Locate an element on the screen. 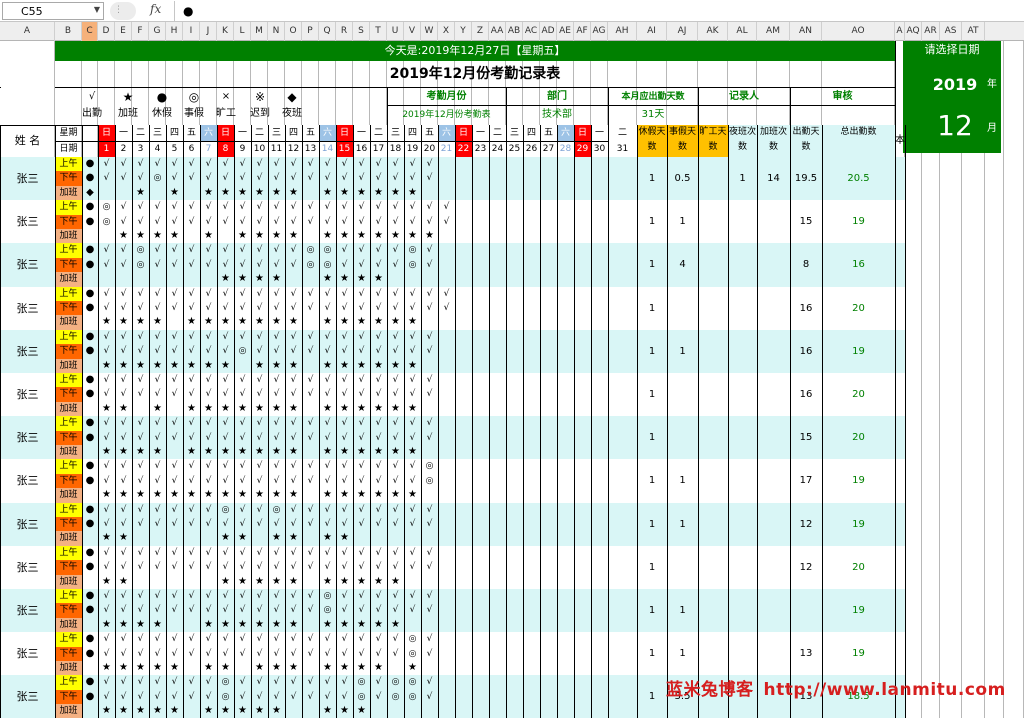 Image resolution: width=1024 pixels, height=718 pixels. column-header-w-22: W is located at coordinates (429, 31).